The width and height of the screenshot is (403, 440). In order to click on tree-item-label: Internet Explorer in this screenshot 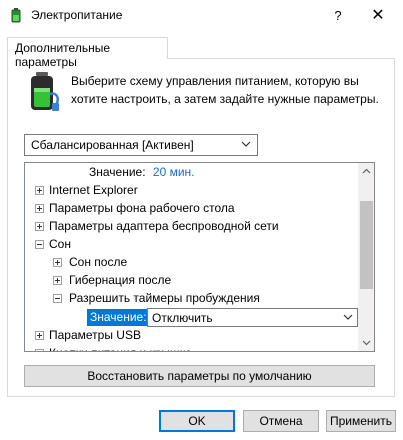, I will do `click(93, 190)`.